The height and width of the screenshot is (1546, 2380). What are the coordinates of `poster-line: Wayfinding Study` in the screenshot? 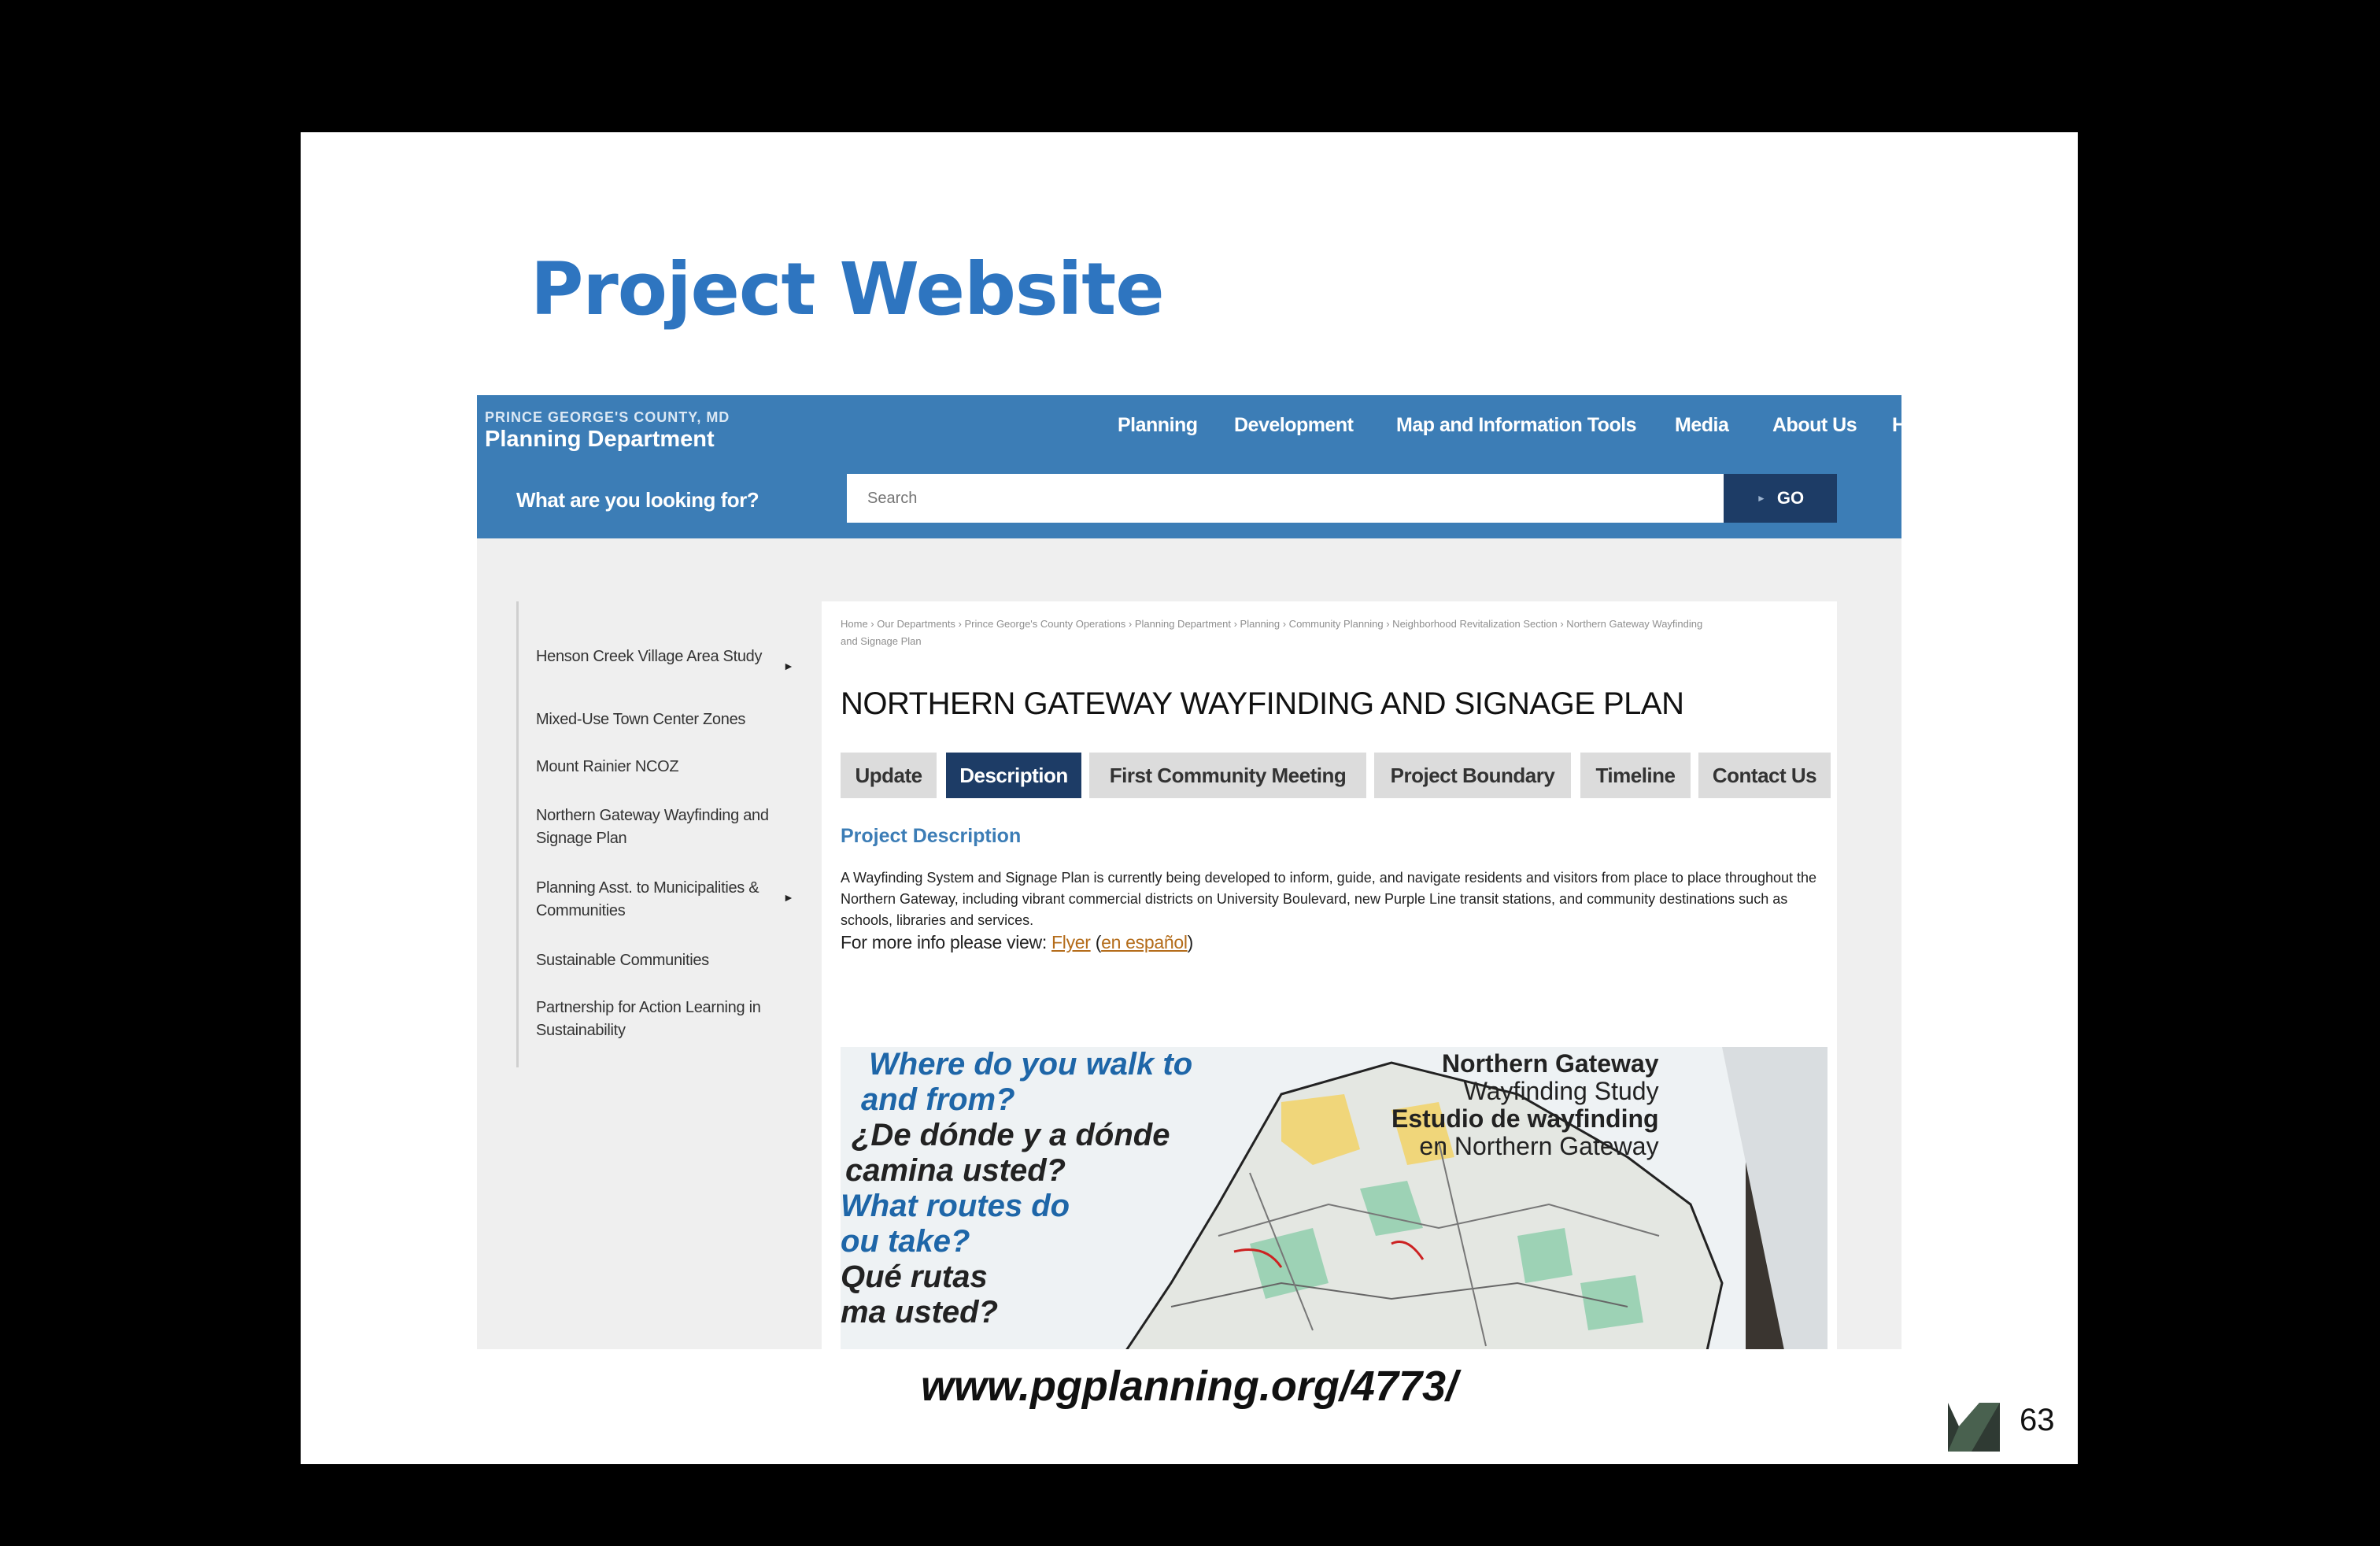 It's located at (1561, 1091).